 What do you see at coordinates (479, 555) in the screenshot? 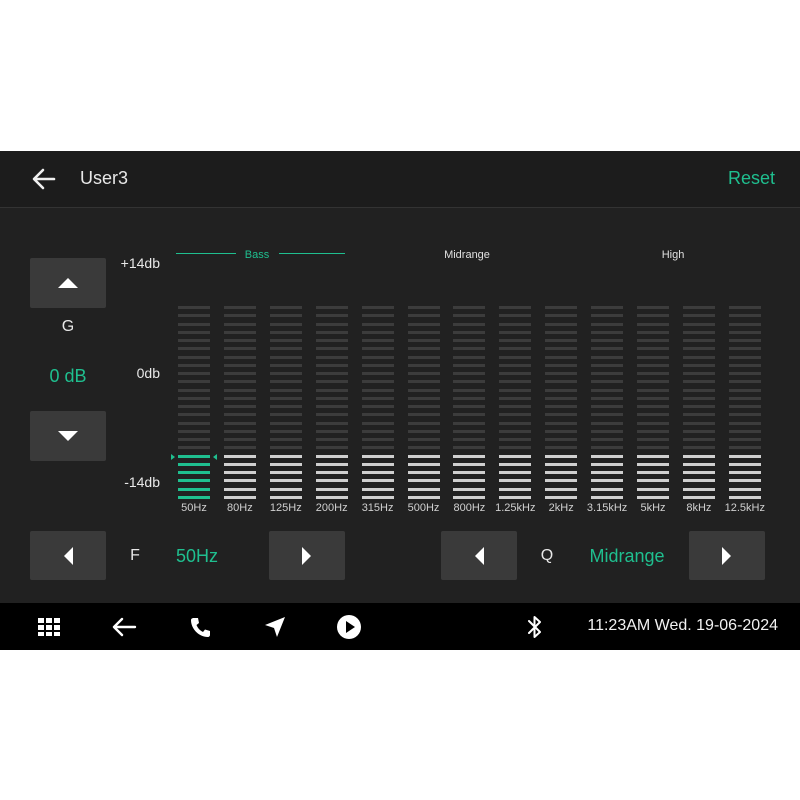
I see `q-prev-button` at bounding box center [479, 555].